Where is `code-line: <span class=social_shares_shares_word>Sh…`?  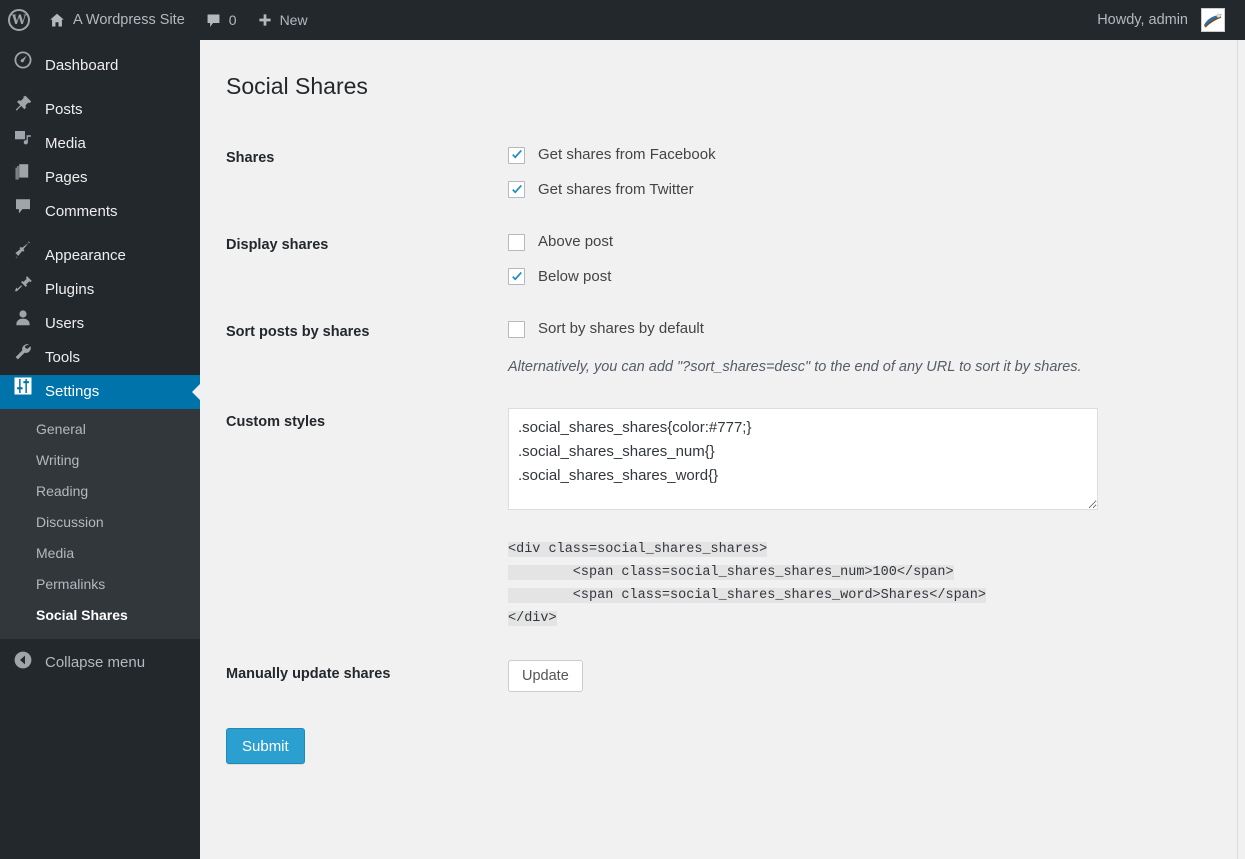
code-line: <span class=social_shares_shares_word>Sh… is located at coordinates (747, 595).